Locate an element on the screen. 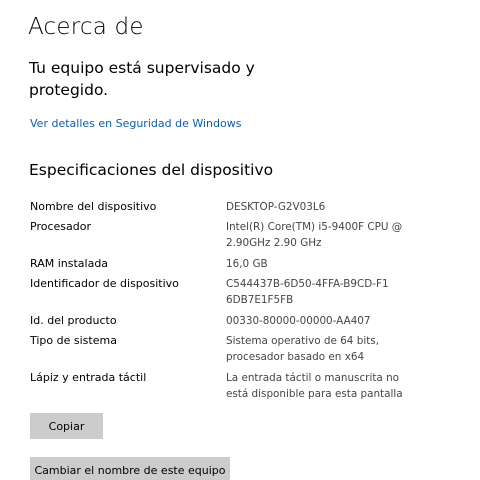 This screenshot has width=480, height=480. spec-value-device-id: C544437B-6D50-4FFA-B9CD-F16DB7E1F5FB is located at coordinates (307, 292).